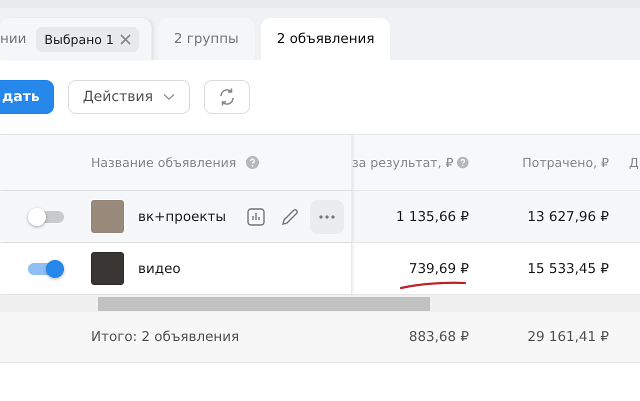  I want to click on pencil-icon, so click(290, 216).